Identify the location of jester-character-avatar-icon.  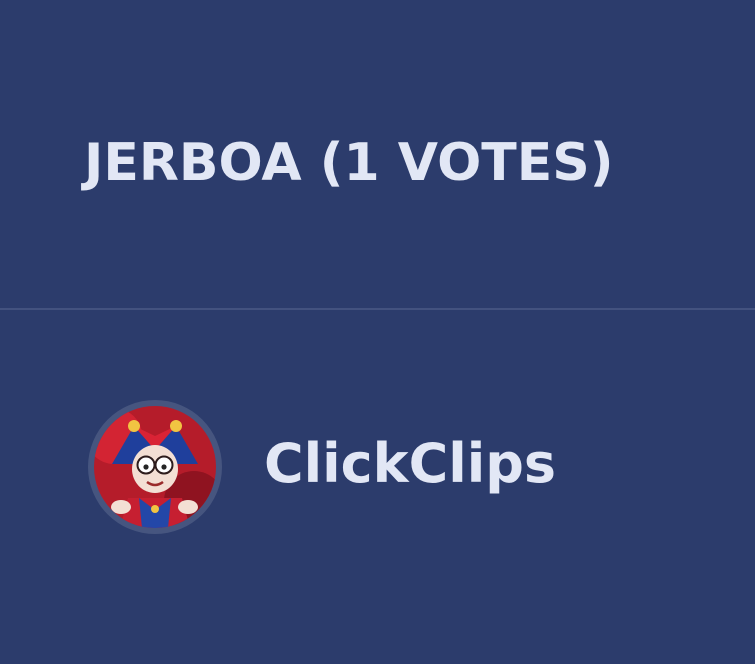
(155, 467).